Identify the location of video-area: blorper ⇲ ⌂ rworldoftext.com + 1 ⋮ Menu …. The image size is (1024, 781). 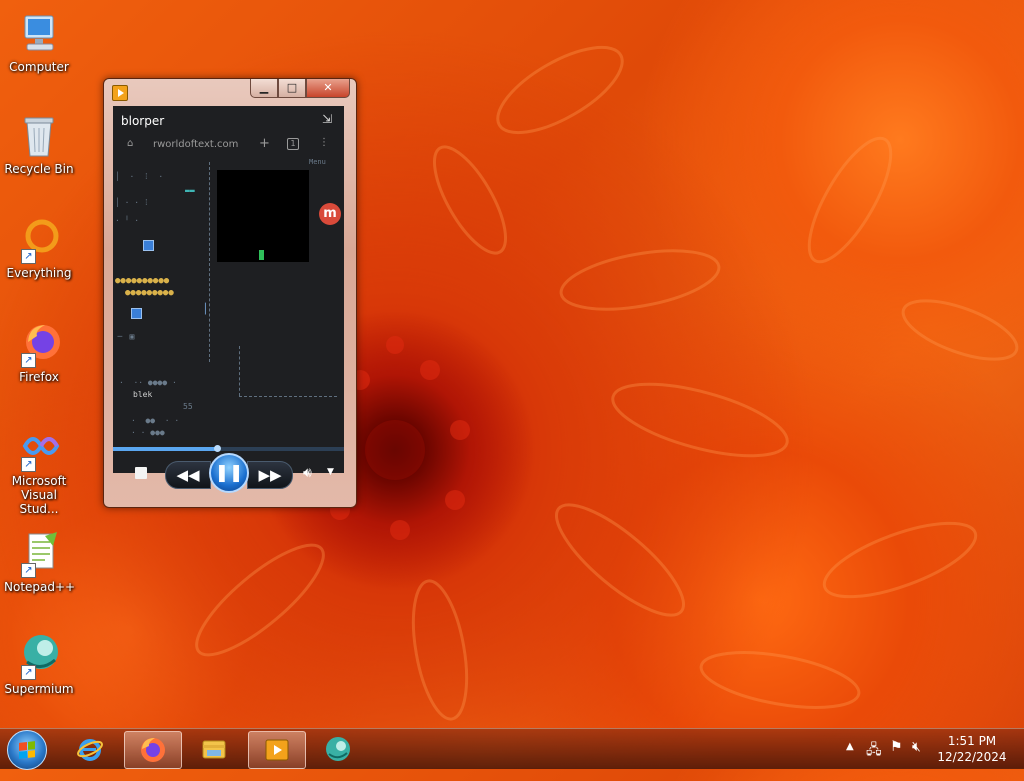
(228, 289).